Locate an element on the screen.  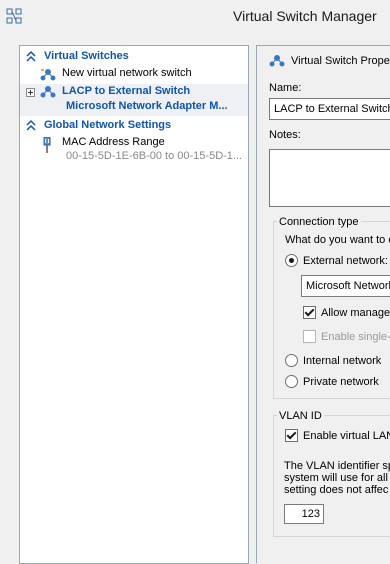
enable-vlan-label: Enable virtual LAN is located at coordinates (346, 436).